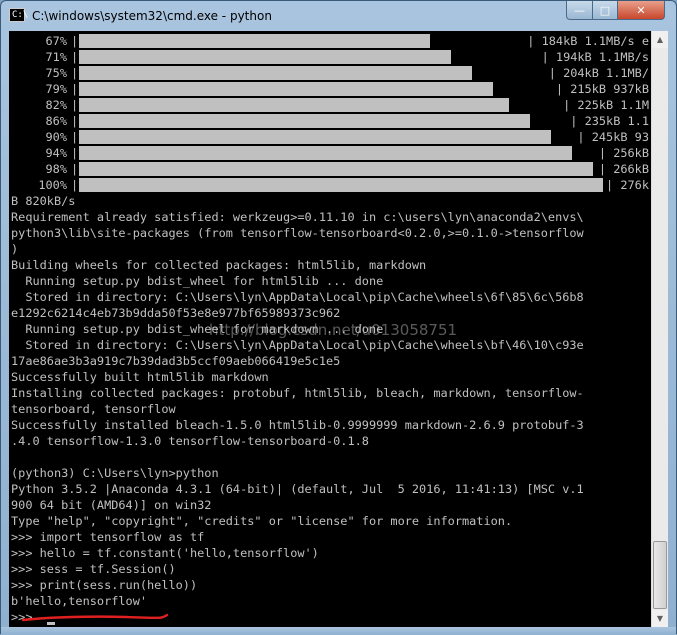 The image size is (677, 635). What do you see at coordinates (613, 137) in the screenshot?
I see `progress-speed-text: | 245kB 93` at bounding box center [613, 137].